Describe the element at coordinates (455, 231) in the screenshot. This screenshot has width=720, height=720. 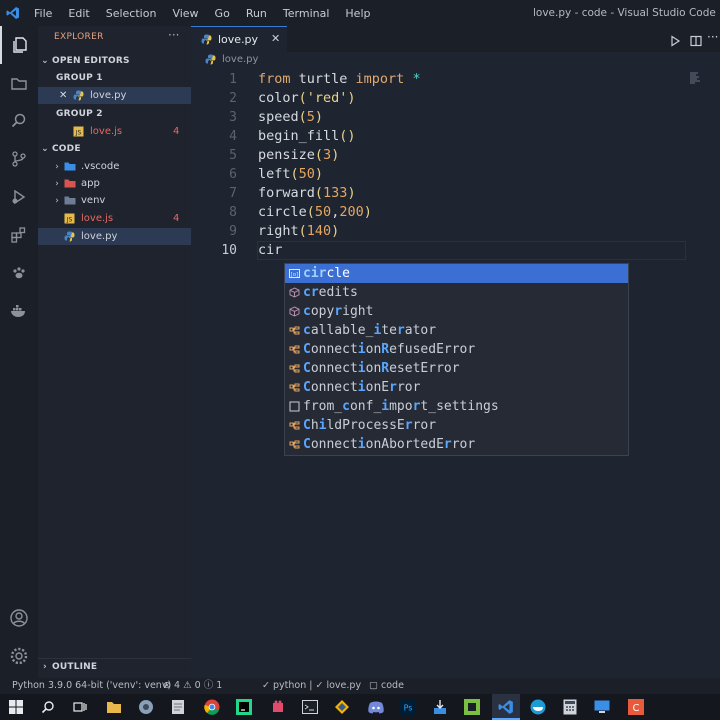
I see `code-line-9: 9 right(140)` at that location.